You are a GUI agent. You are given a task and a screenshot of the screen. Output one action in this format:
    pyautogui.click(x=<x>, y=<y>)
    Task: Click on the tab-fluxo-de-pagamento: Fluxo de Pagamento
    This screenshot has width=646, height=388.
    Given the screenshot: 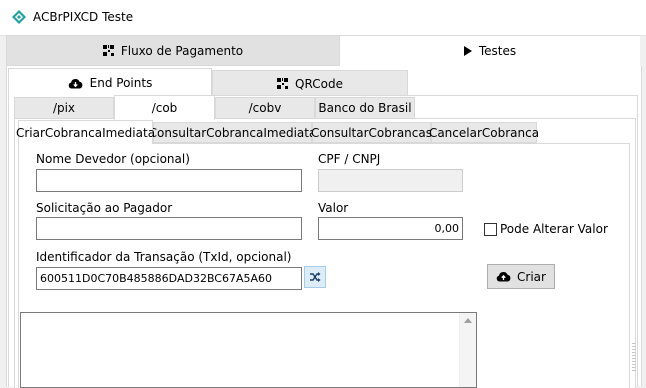 What is the action you would take?
    pyautogui.click(x=173, y=50)
    